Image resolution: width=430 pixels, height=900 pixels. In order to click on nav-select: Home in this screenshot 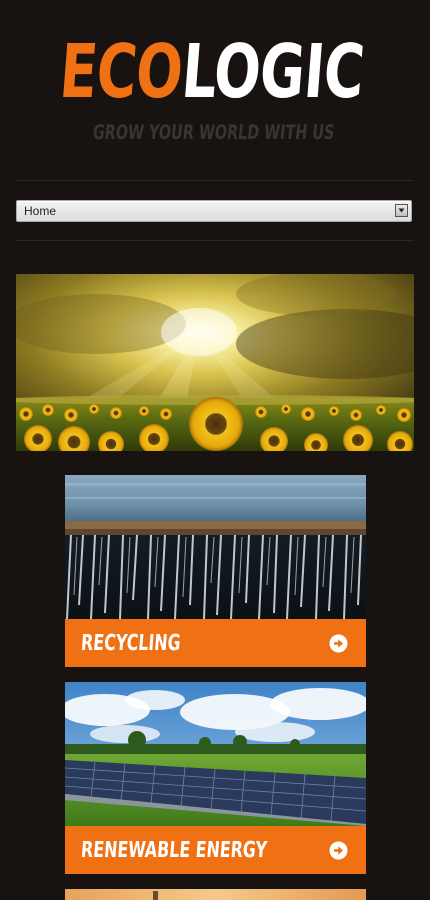, I will do `click(214, 211)`.